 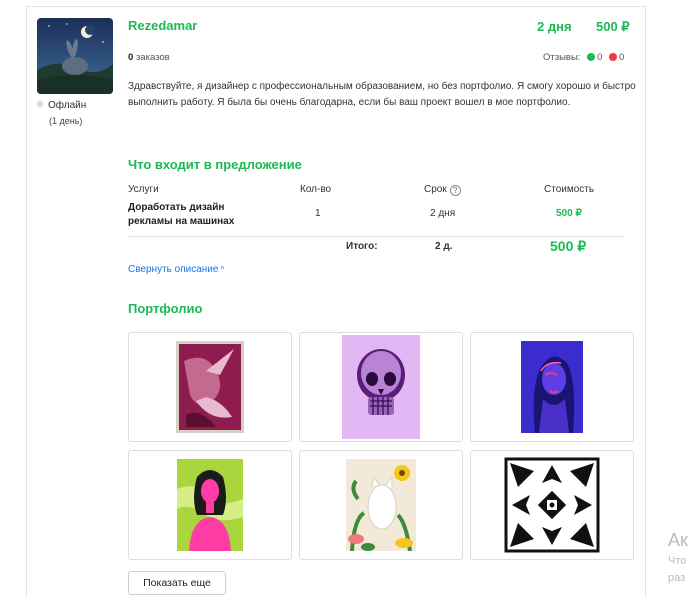 What do you see at coordinates (215, 164) in the screenshot?
I see `includes-title: Что входит в предложение` at bounding box center [215, 164].